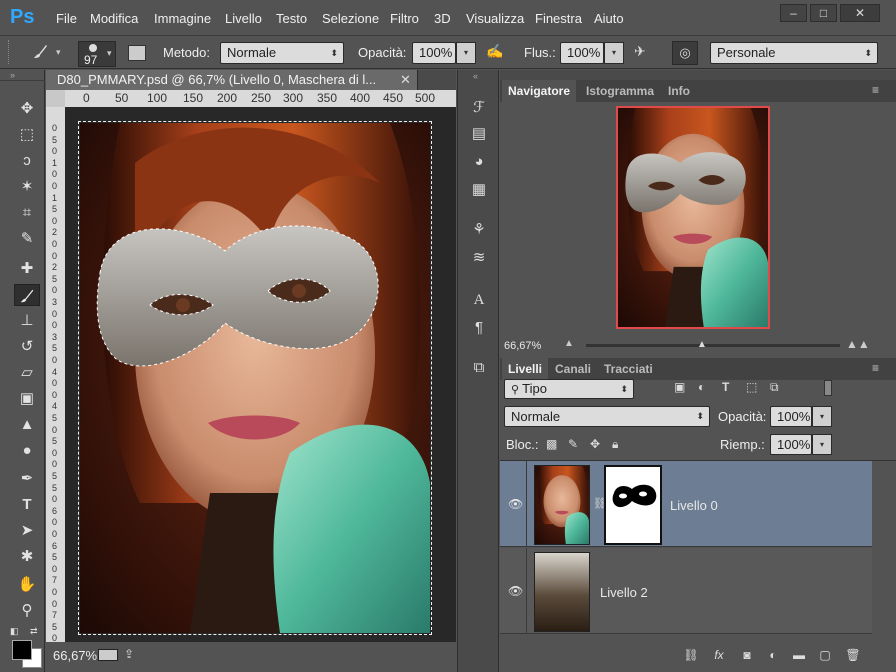 Image resolution: width=896 pixels, height=672 pixels. Describe the element at coordinates (693, 217) in the screenshot. I see `navigator-preview` at that location.